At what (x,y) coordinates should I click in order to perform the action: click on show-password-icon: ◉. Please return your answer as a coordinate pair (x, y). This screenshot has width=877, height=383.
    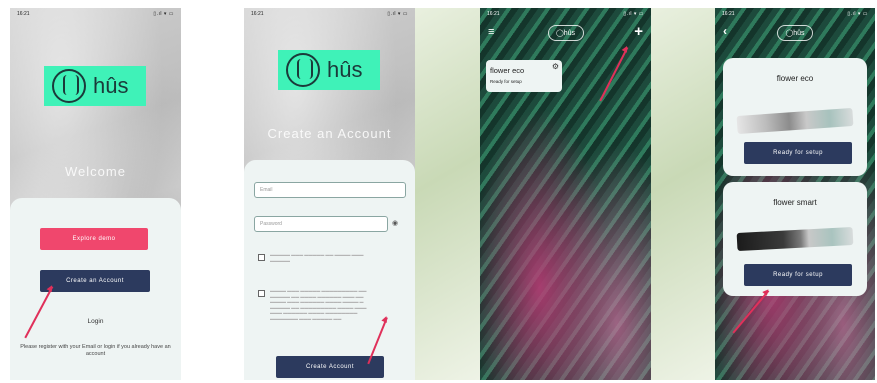
    Looking at the image, I should click on (395, 223).